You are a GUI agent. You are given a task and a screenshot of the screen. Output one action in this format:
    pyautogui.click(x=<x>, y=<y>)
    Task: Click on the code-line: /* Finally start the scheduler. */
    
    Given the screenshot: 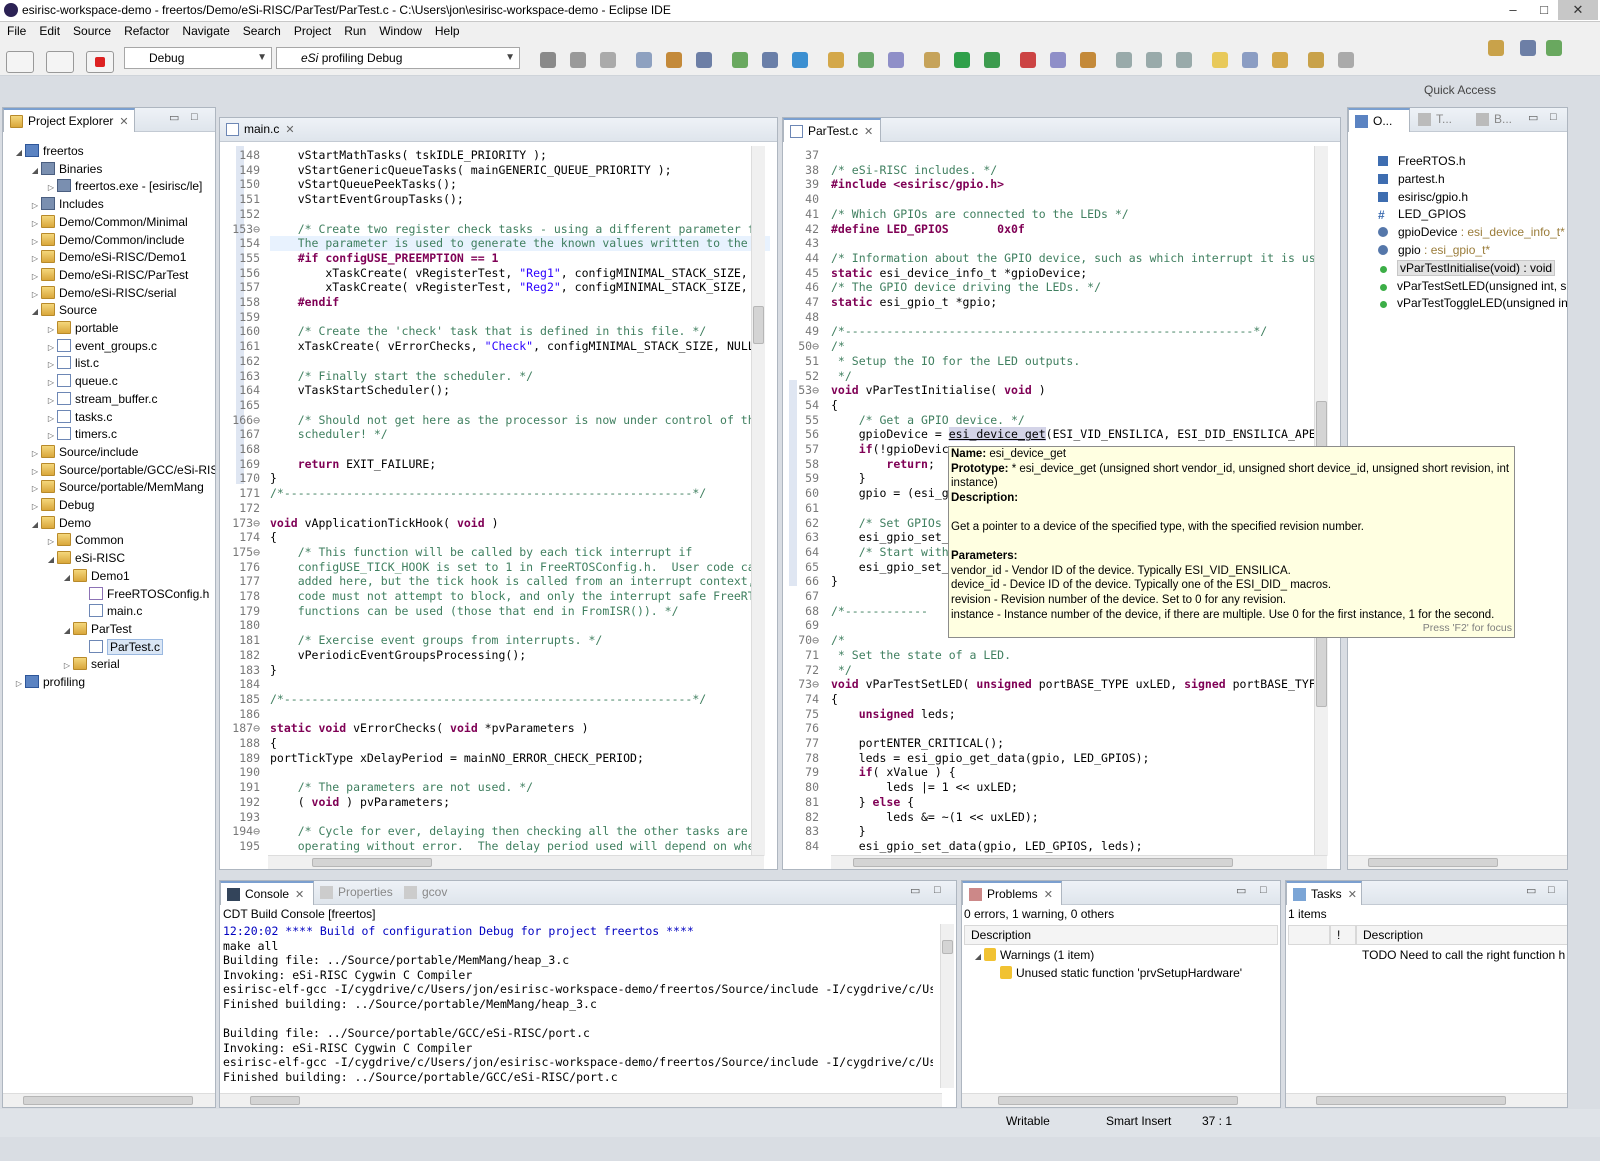 What is the action you would take?
    pyautogui.click(x=401, y=376)
    